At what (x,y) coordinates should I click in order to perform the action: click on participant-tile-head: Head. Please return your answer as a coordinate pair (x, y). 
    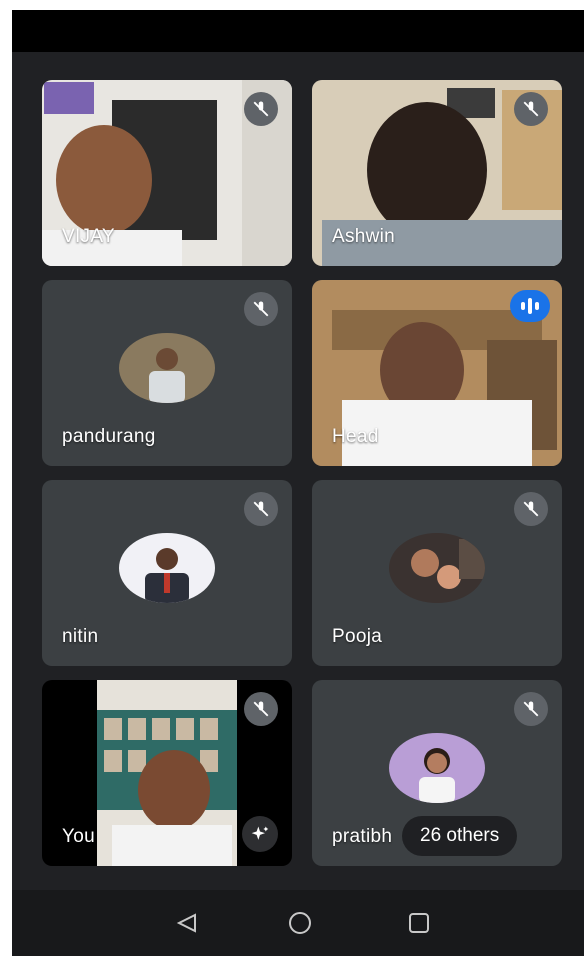
    Looking at the image, I should click on (437, 373).